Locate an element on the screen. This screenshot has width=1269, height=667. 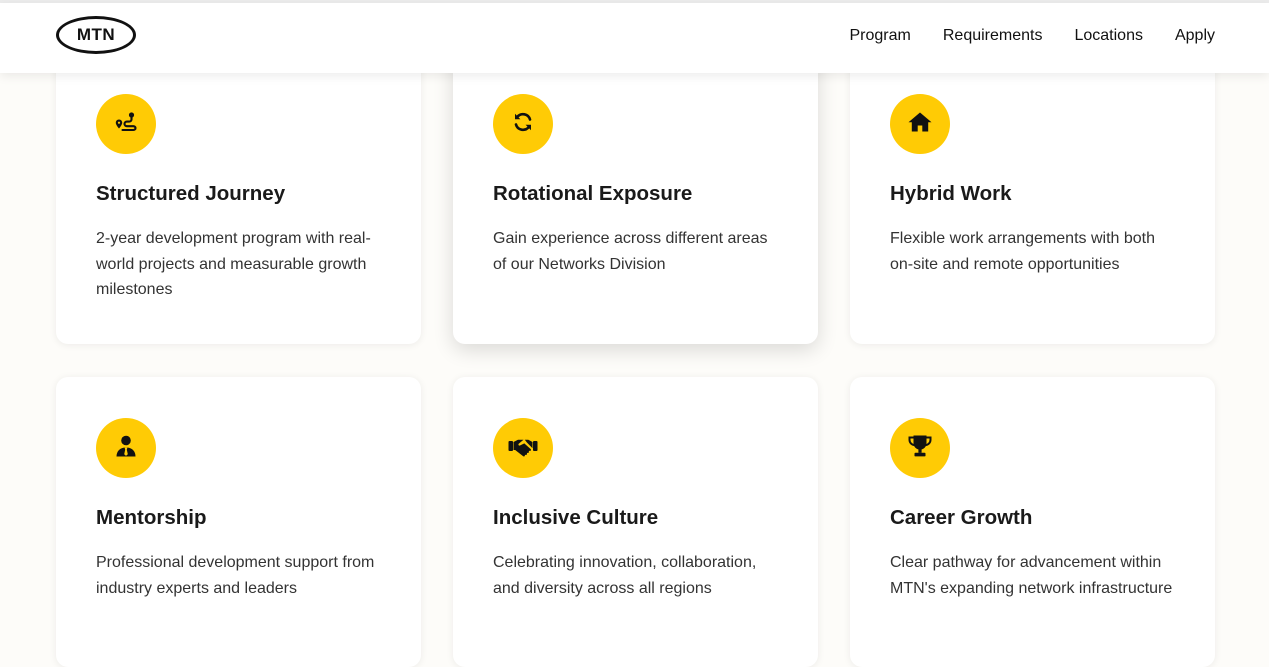
rotate-icon is located at coordinates (523, 124).